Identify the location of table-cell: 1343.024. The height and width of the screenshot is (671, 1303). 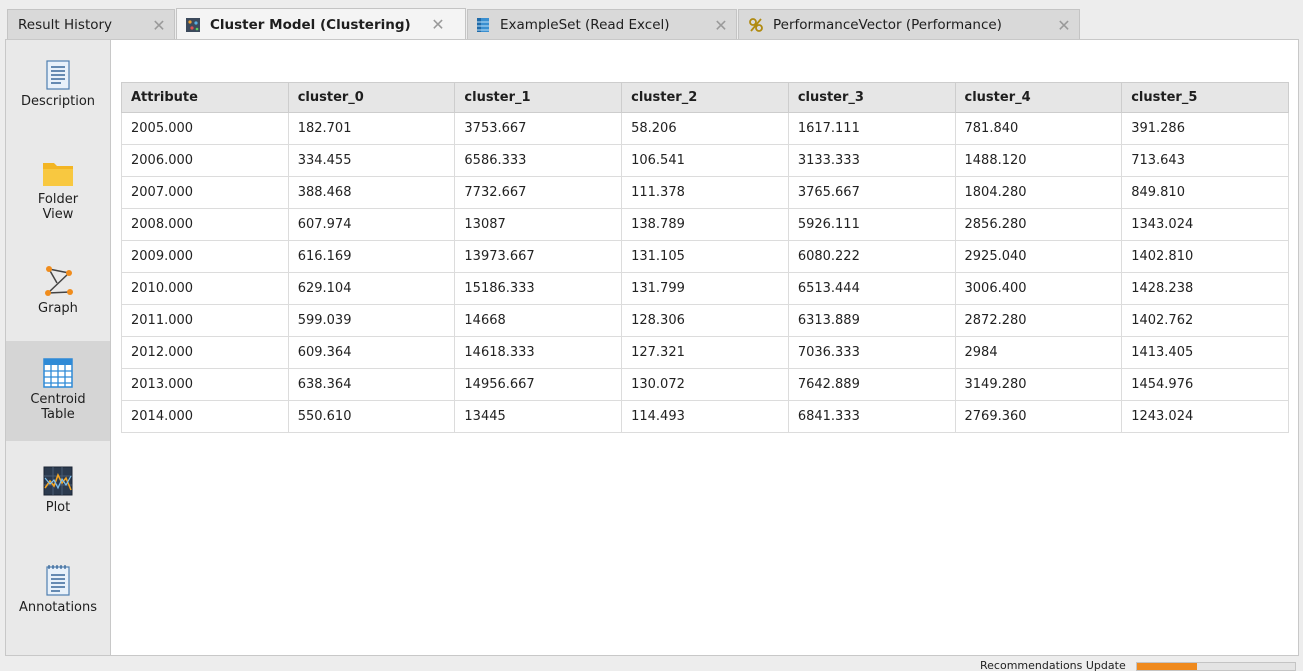
(1205, 224).